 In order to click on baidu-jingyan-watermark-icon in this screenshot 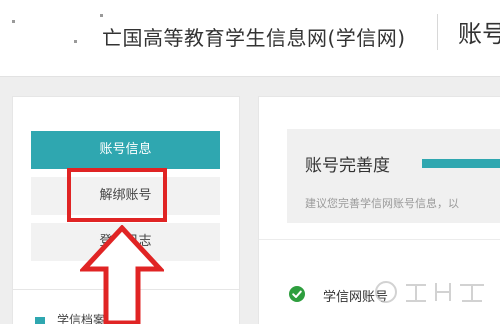, I will do `click(429, 292)`.